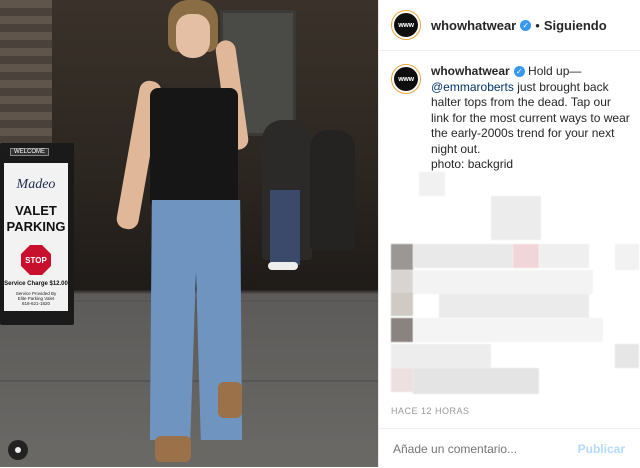 This screenshot has width=640, height=468. What do you see at coordinates (36, 184) in the screenshot?
I see `sign-brand-text: Madeo` at bounding box center [36, 184].